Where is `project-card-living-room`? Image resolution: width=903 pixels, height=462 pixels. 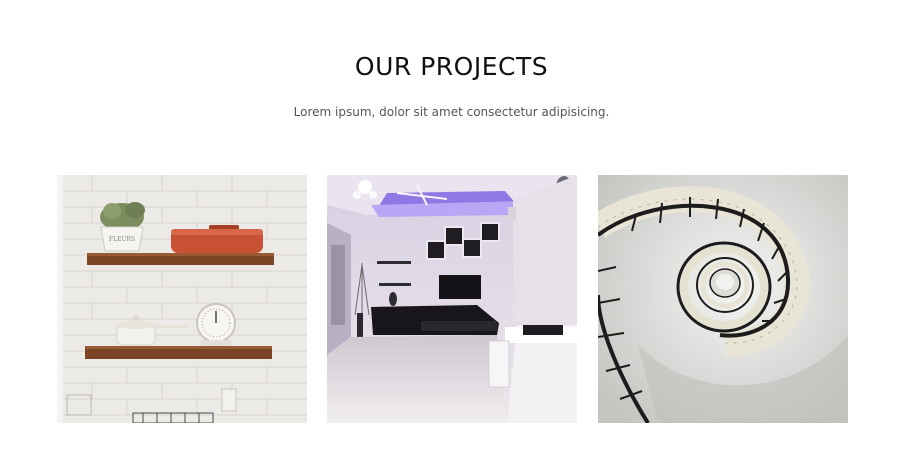 project-card-living-room is located at coordinates (452, 299).